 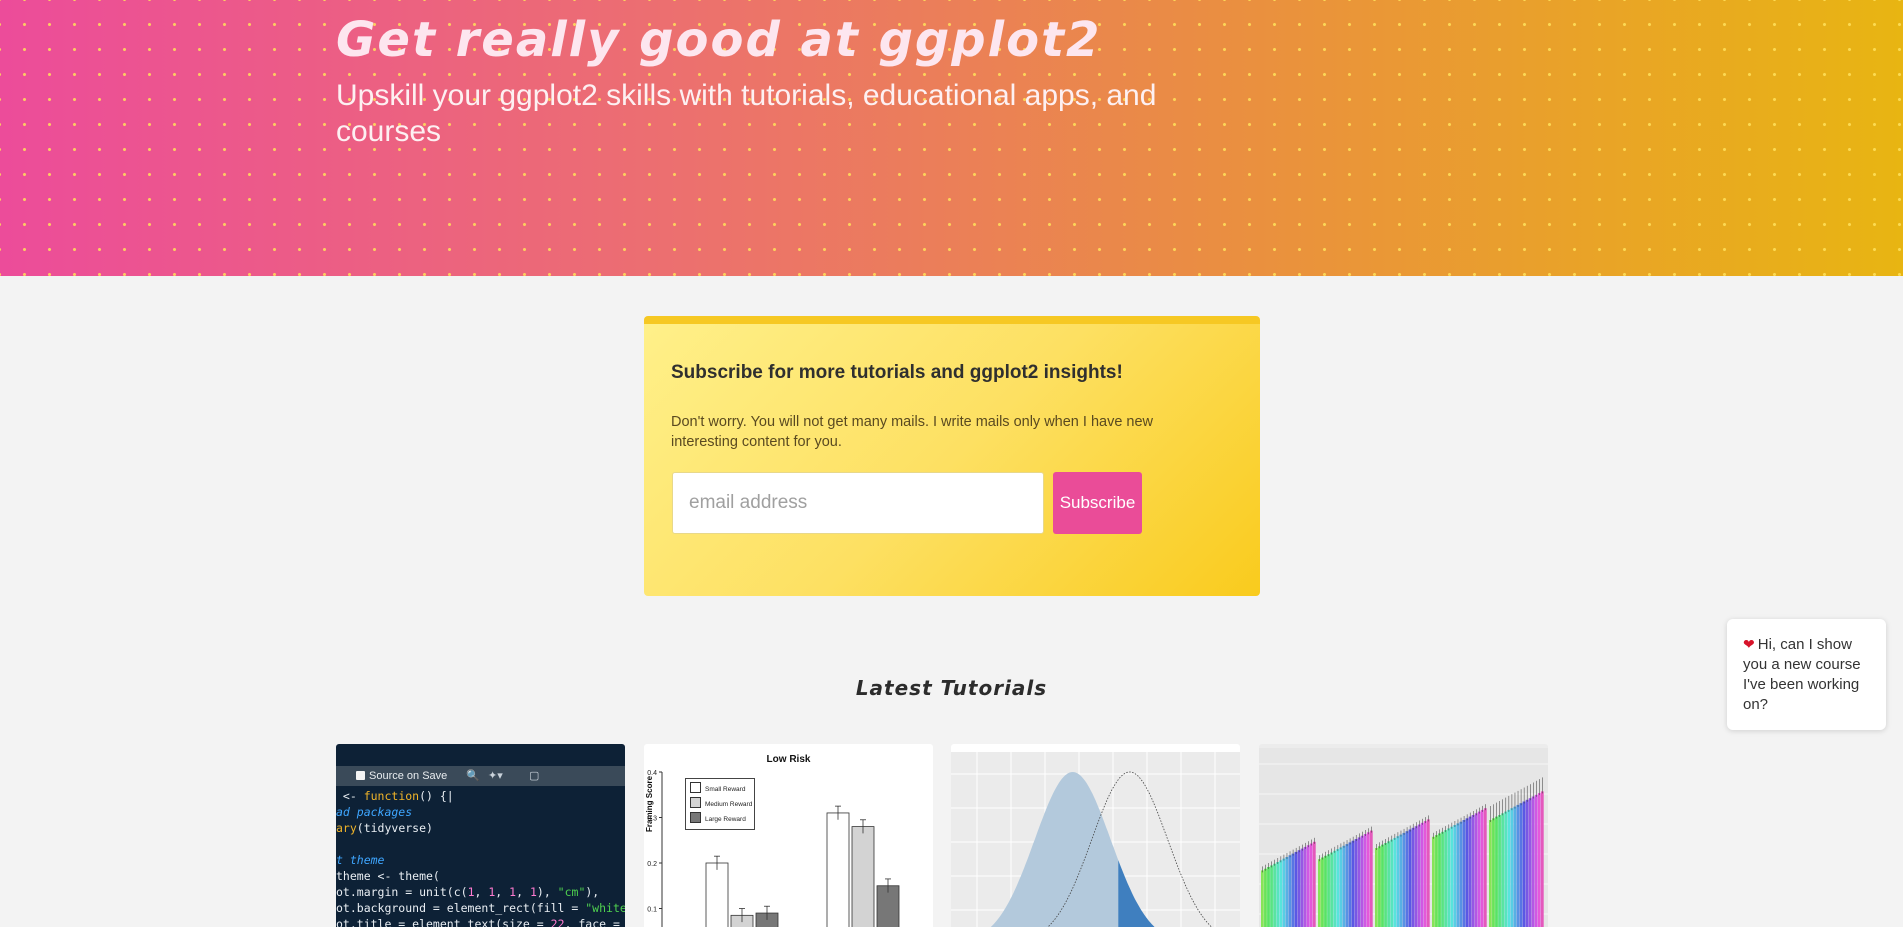 I want to click on subscribe-button: Subscribe, so click(x=1097, y=503).